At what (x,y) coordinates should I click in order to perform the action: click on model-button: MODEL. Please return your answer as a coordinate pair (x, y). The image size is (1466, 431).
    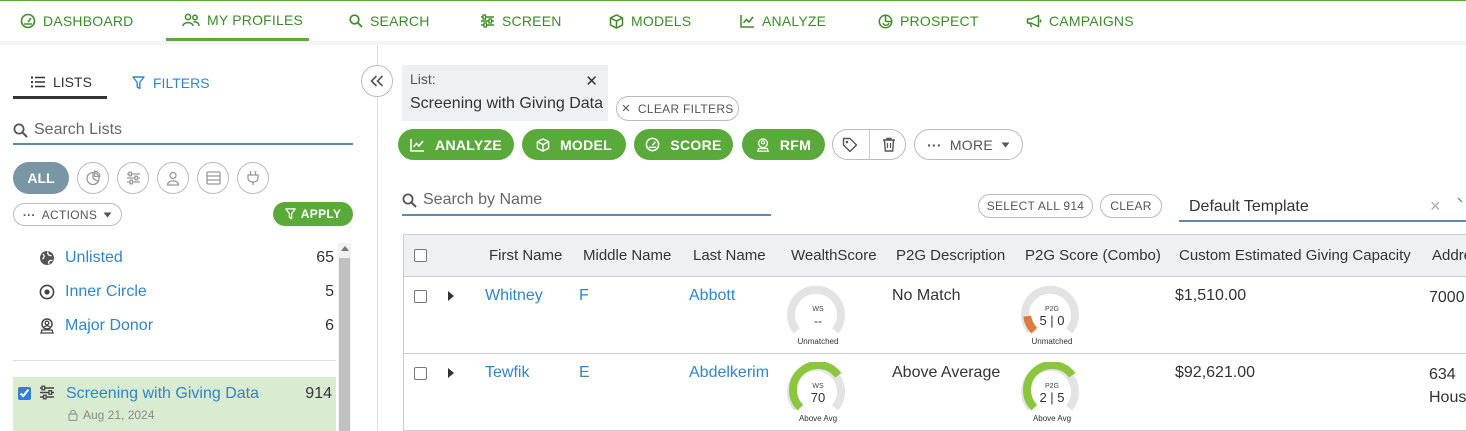
    Looking at the image, I should click on (574, 144).